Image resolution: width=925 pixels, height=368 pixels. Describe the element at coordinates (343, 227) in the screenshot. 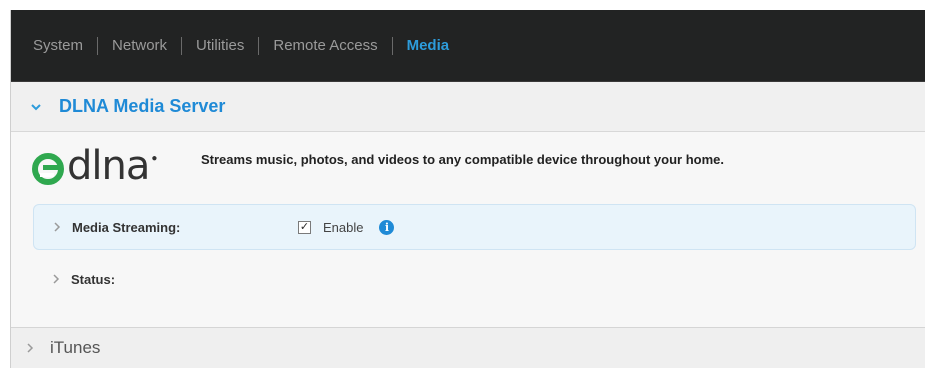

I see `enable-label: Enable` at that location.